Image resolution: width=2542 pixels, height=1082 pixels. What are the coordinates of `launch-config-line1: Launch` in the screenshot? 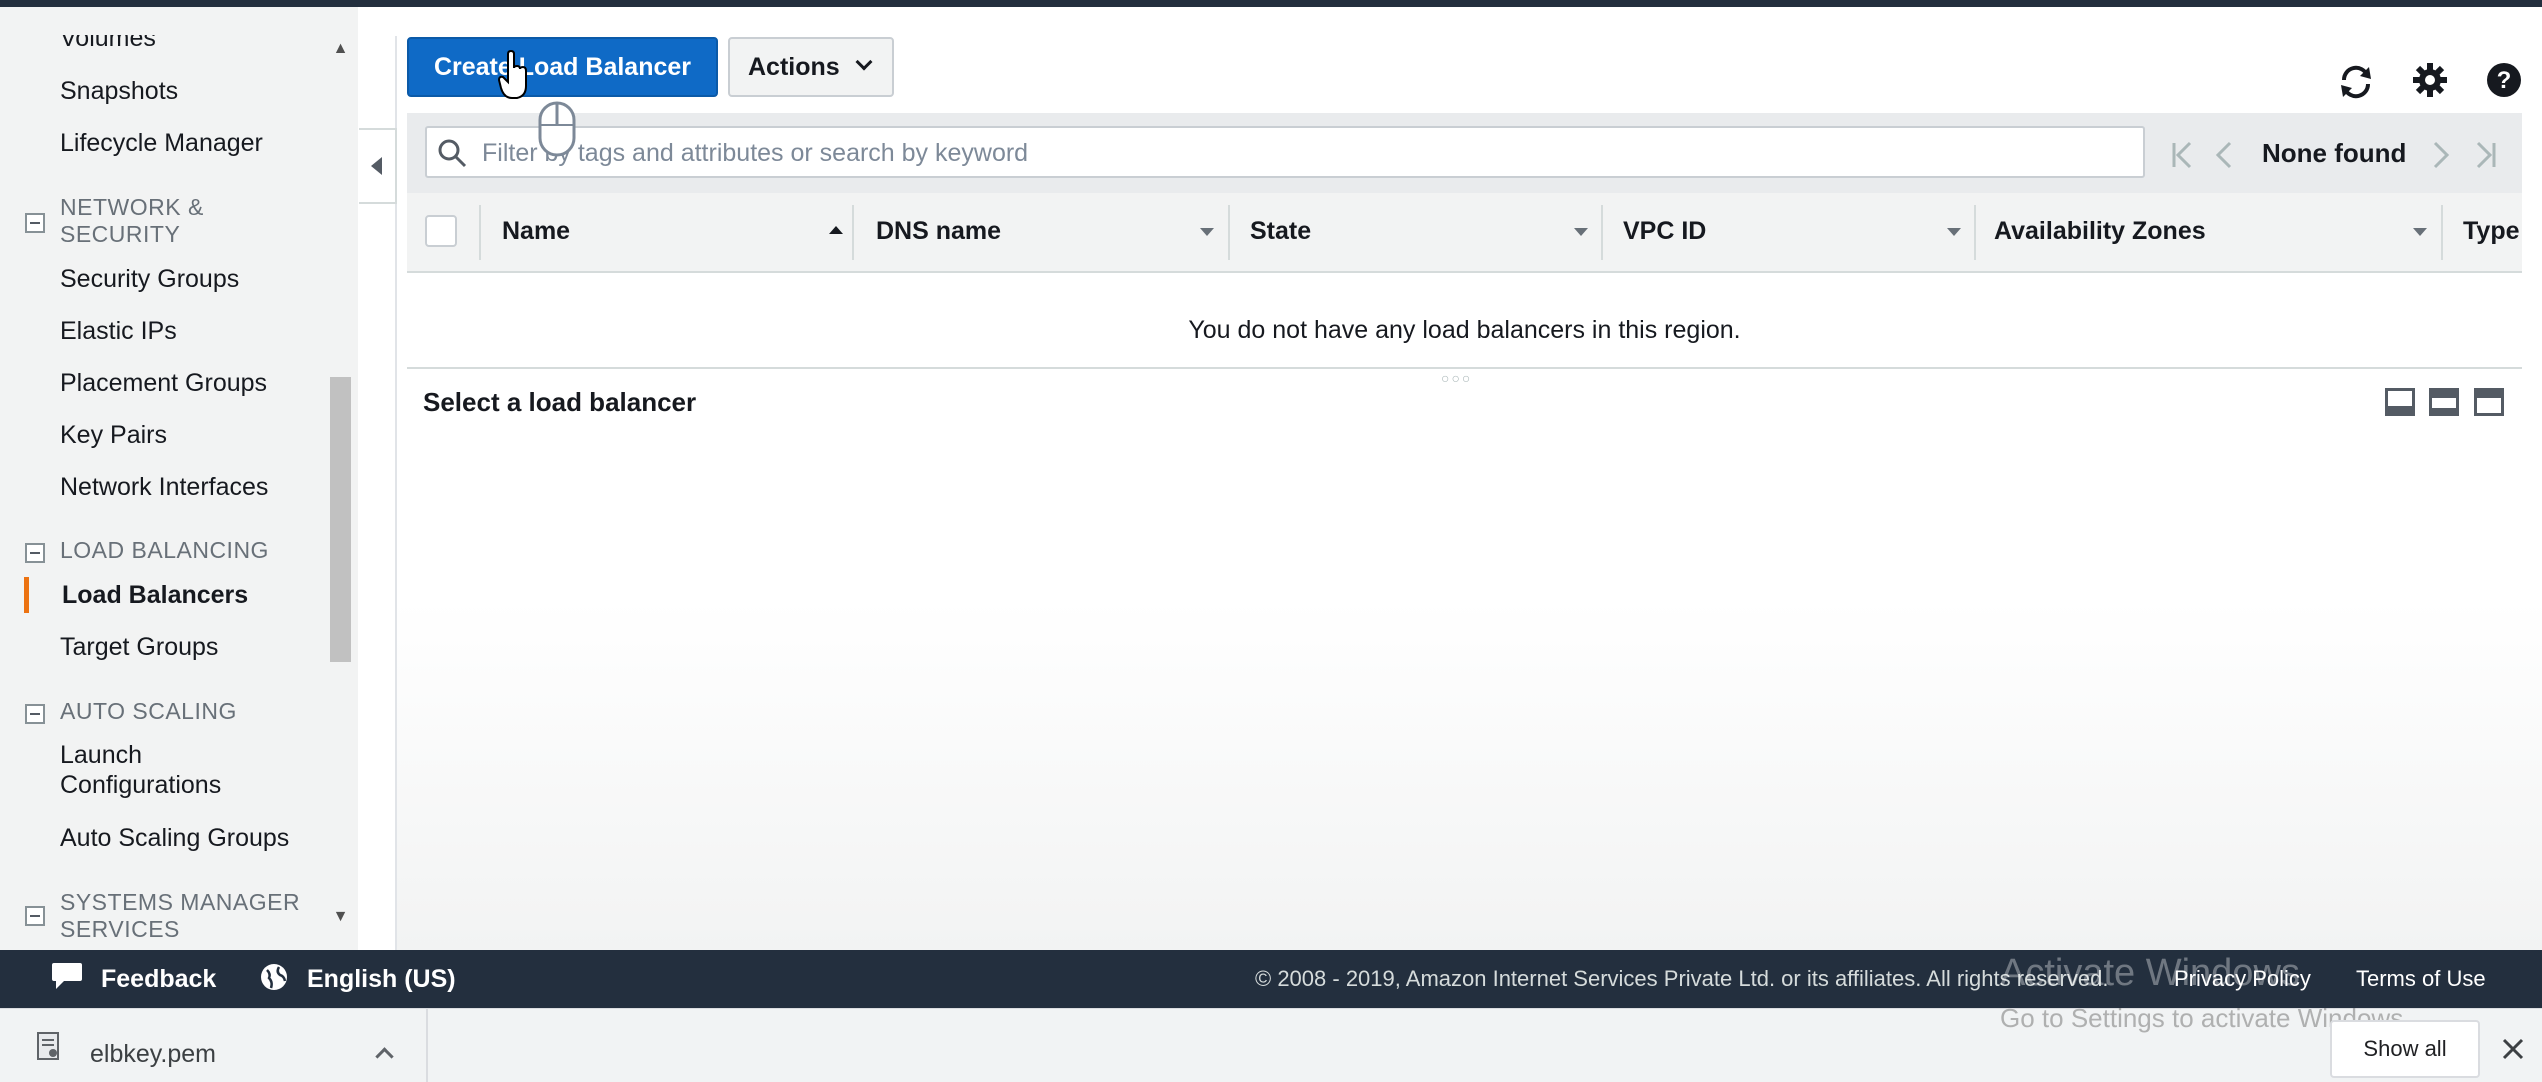 It's located at (101, 755).